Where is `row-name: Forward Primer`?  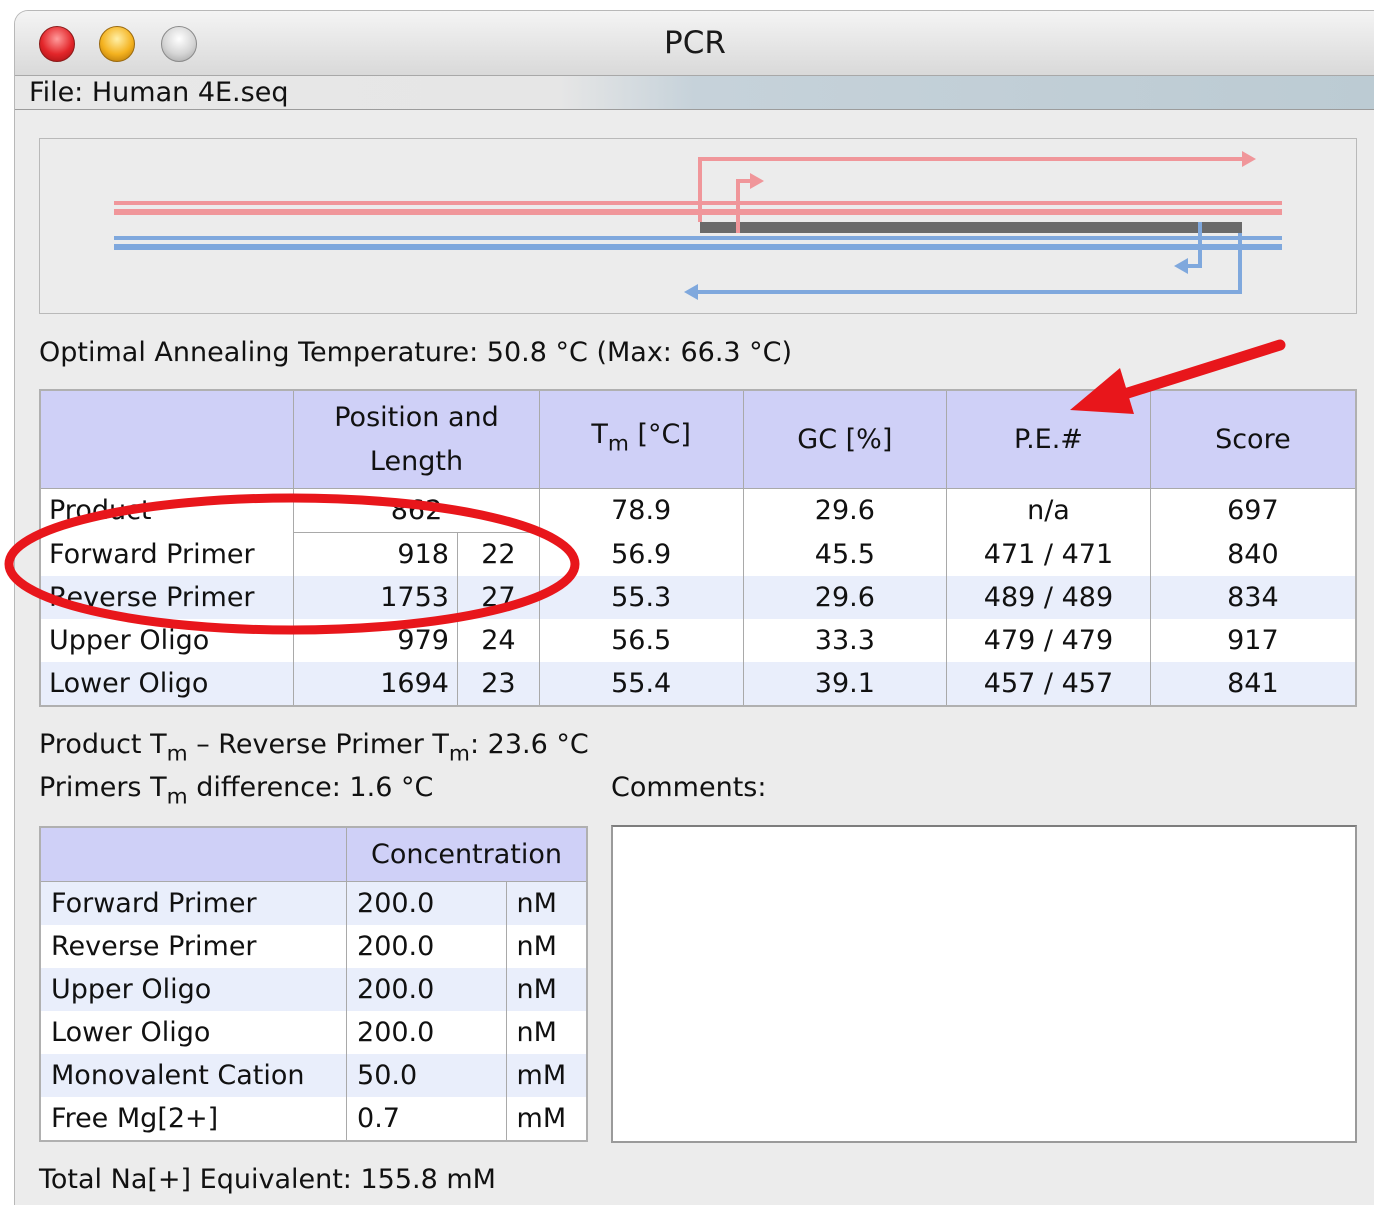 row-name: Forward Primer is located at coordinates (167, 554).